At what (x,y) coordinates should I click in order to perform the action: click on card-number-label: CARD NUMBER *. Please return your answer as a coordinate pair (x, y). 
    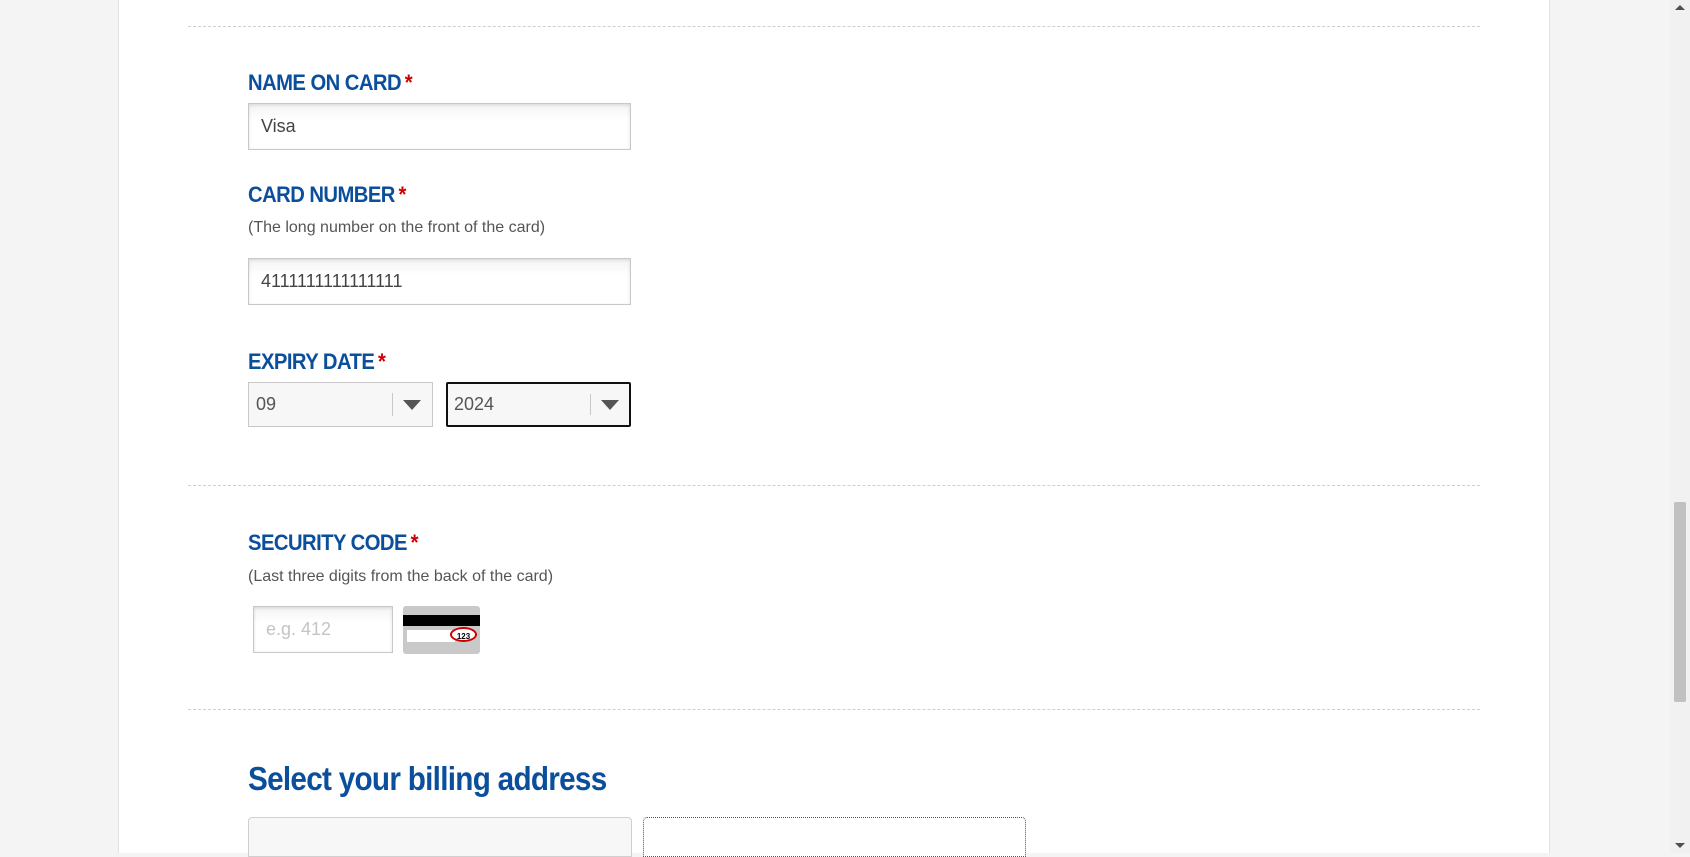
    Looking at the image, I should click on (327, 195).